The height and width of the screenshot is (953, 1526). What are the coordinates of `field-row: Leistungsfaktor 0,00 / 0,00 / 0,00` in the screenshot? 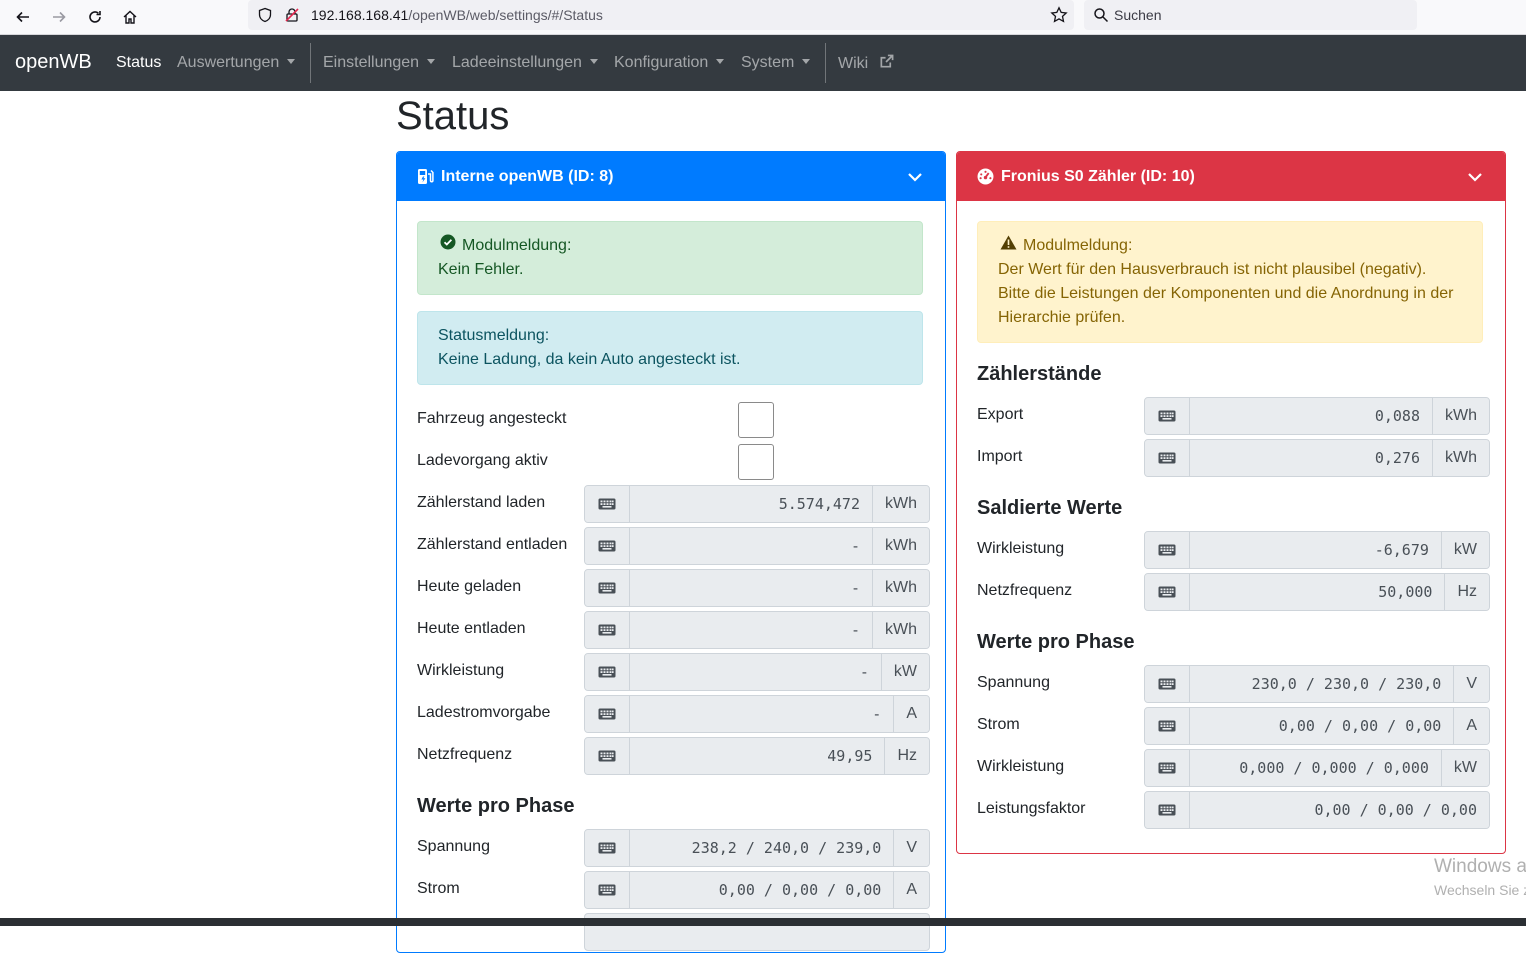 It's located at (1233, 810).